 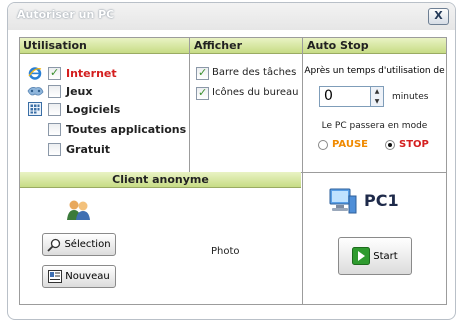 What do you see at coordinates (66, 14) in the screenshot?
I see `window-title: Autoriser un PC` at bounding box center [66, 14].